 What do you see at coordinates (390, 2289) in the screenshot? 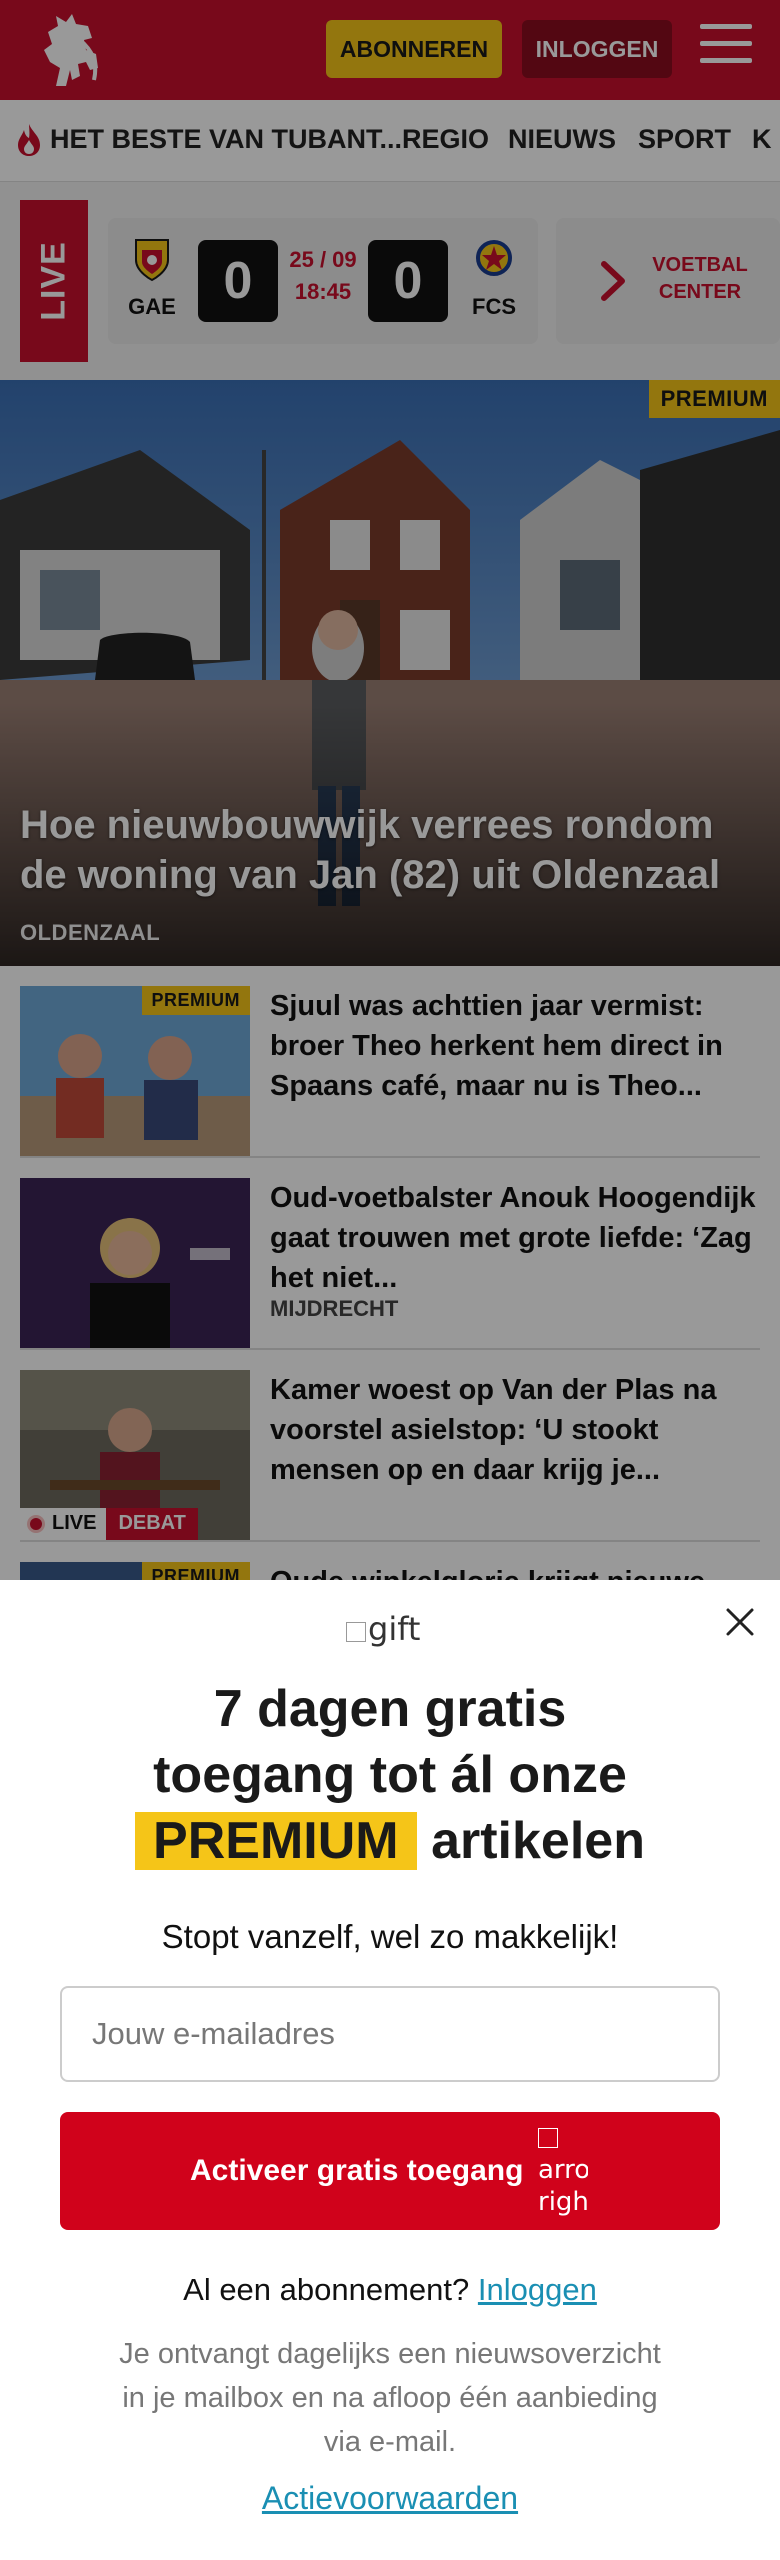
I see `existing-subscription-line: Al een abonnement? Inloggen` at bounding box center [390, 2289].